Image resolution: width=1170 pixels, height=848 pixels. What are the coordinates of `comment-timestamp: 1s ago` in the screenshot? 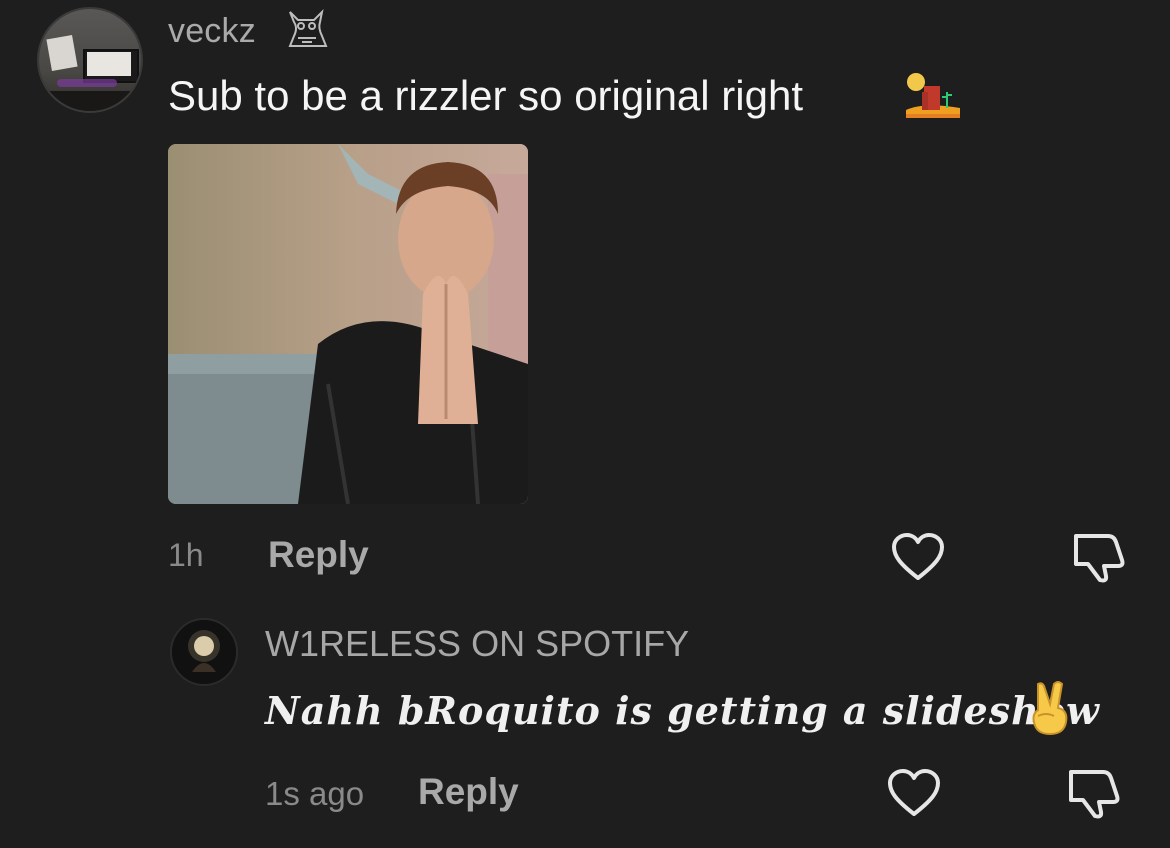 It's located at (315, 793).